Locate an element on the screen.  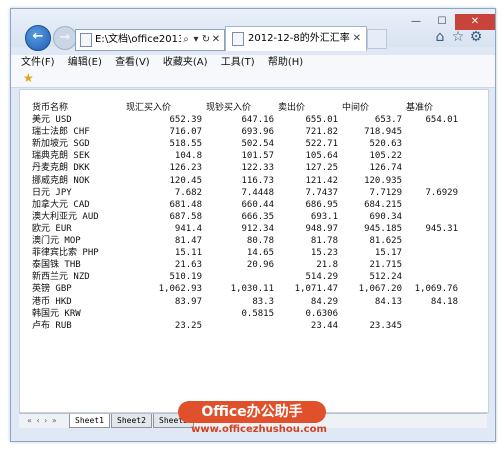
rate-cell: 514.29 is located at coordinates (321, 277).